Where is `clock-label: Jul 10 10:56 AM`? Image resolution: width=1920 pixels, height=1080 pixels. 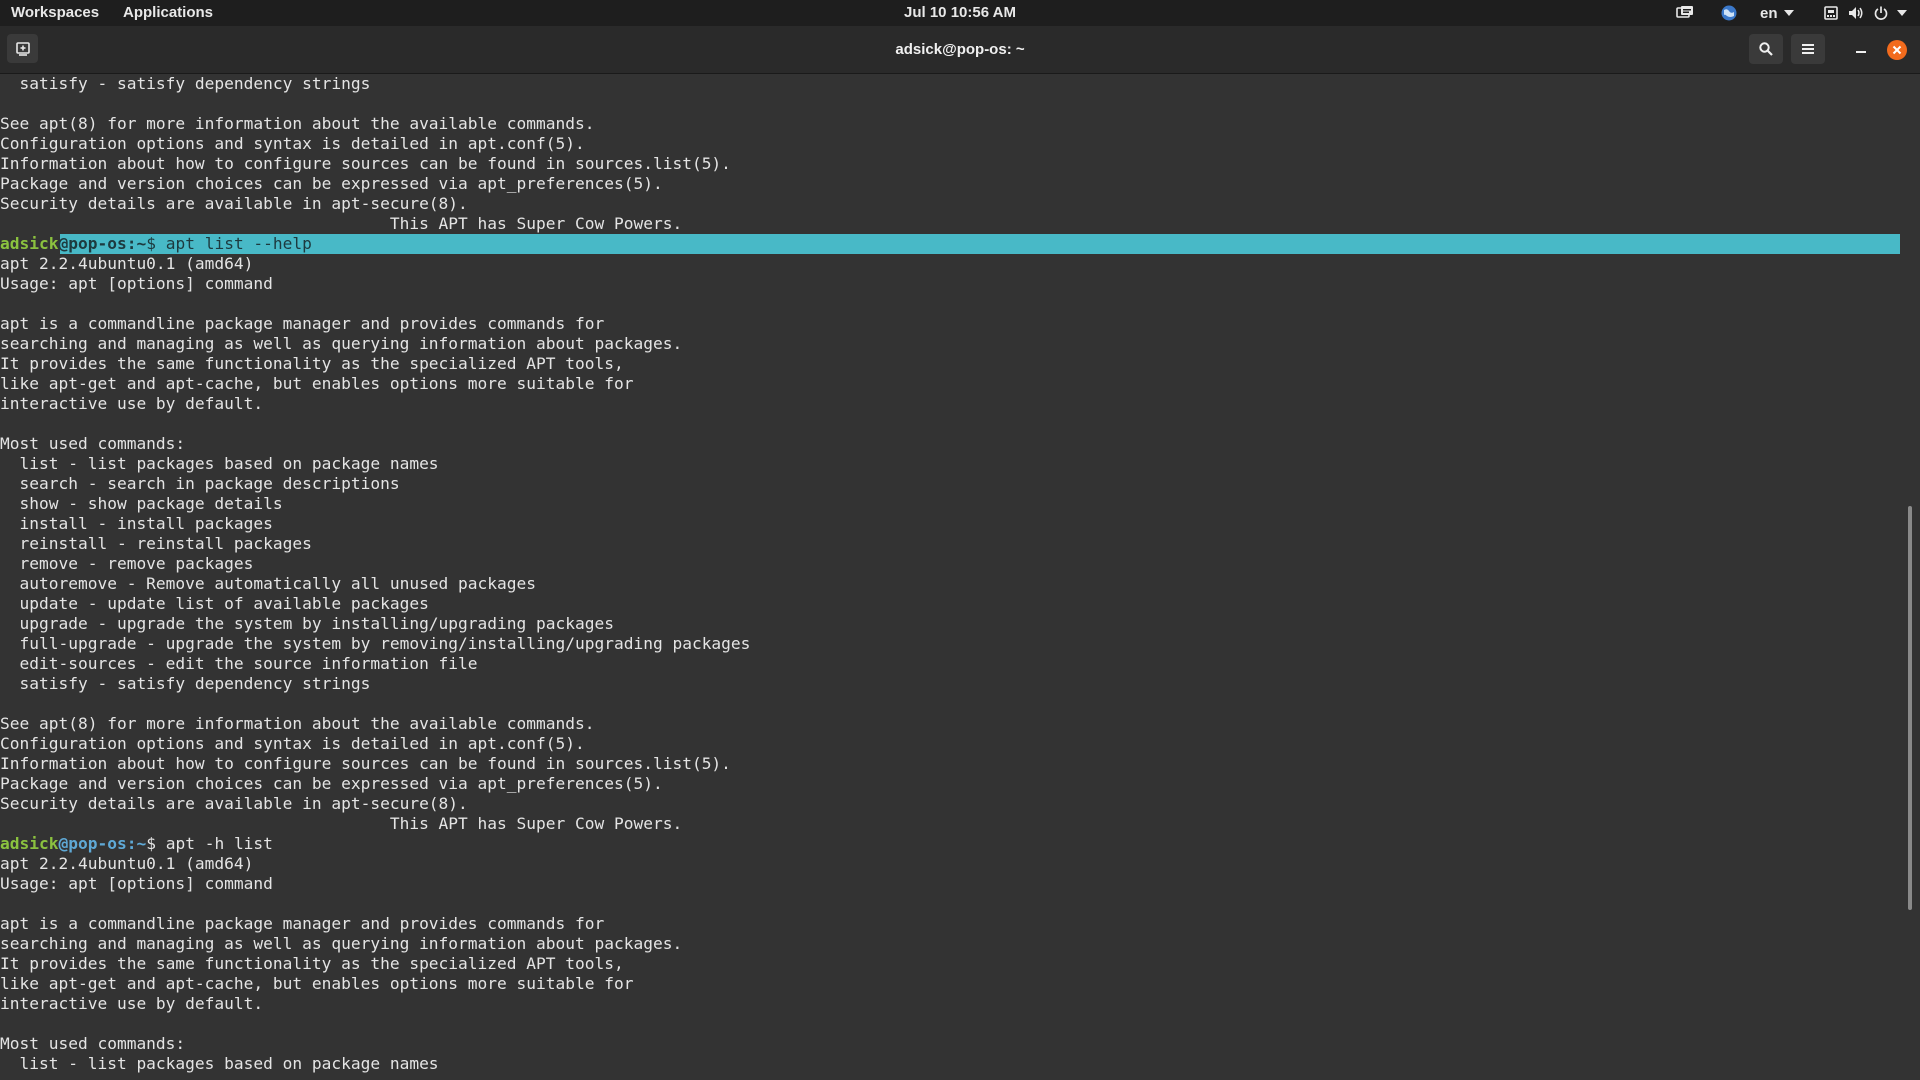
clock-label: Jul 10 10:56 AM is located at coordinates (960, 12).